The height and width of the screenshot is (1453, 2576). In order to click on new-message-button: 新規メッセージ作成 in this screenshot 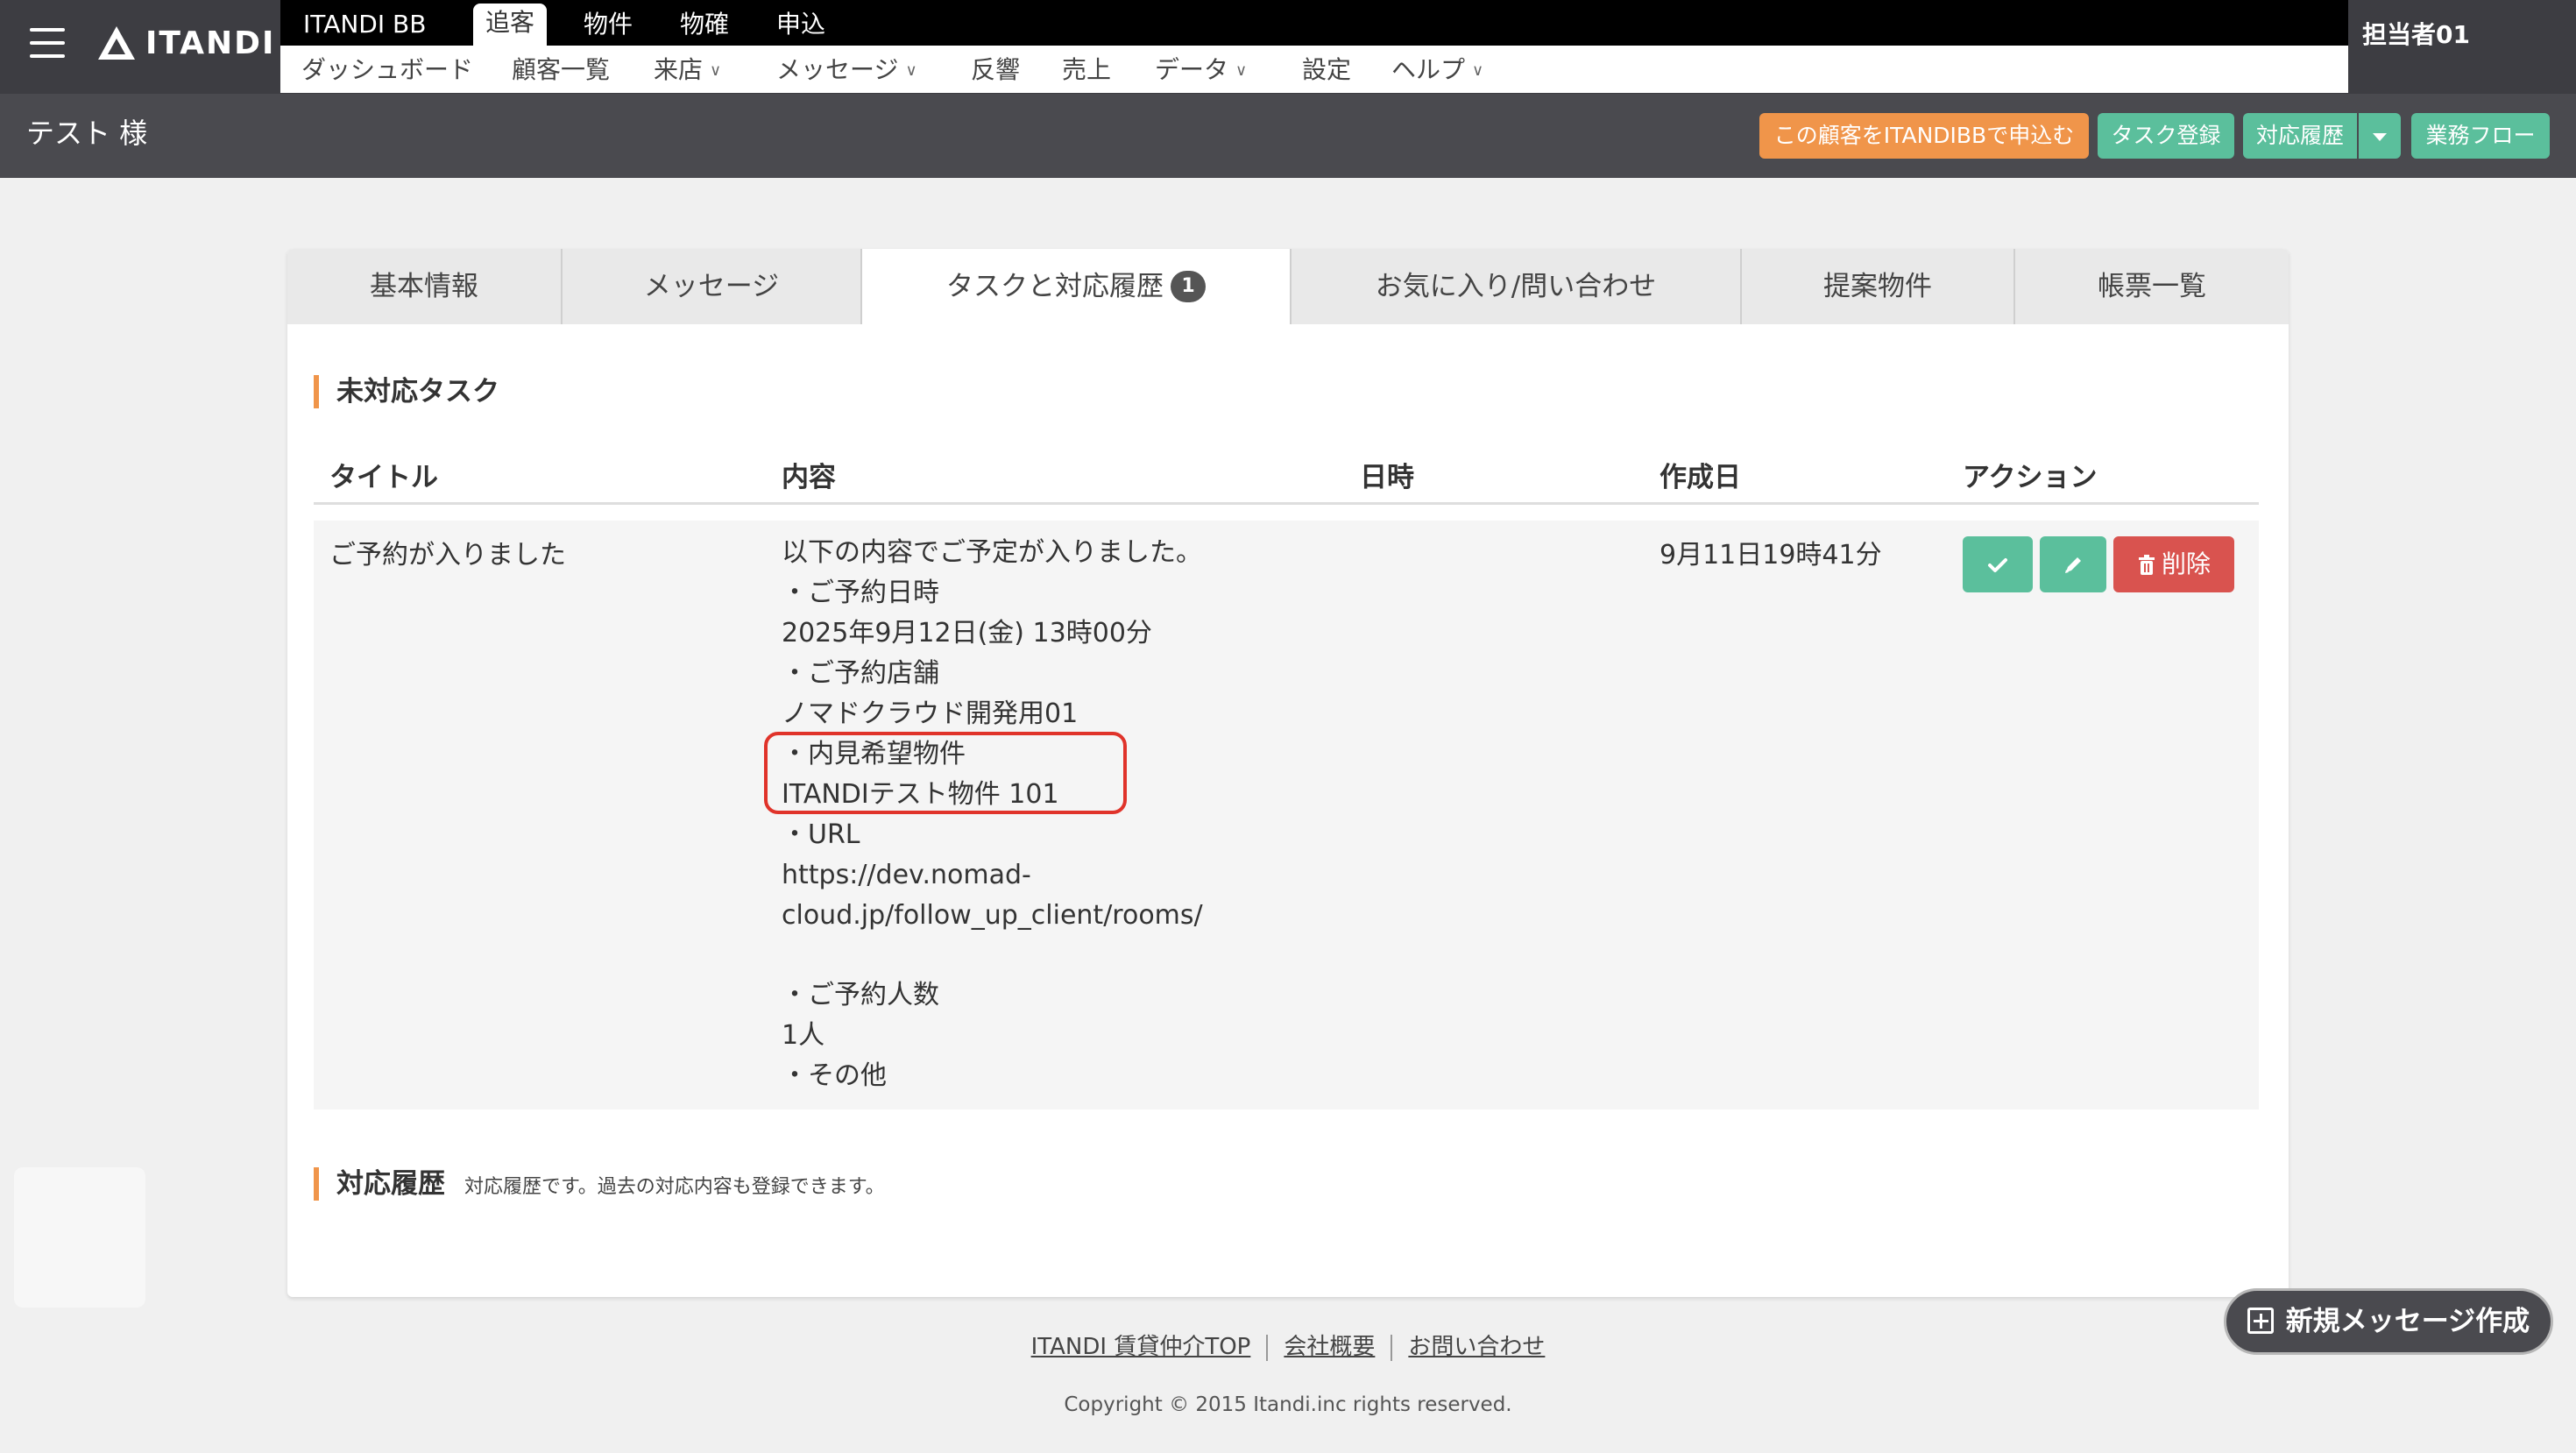, I will do `click(2388, 1321)`.